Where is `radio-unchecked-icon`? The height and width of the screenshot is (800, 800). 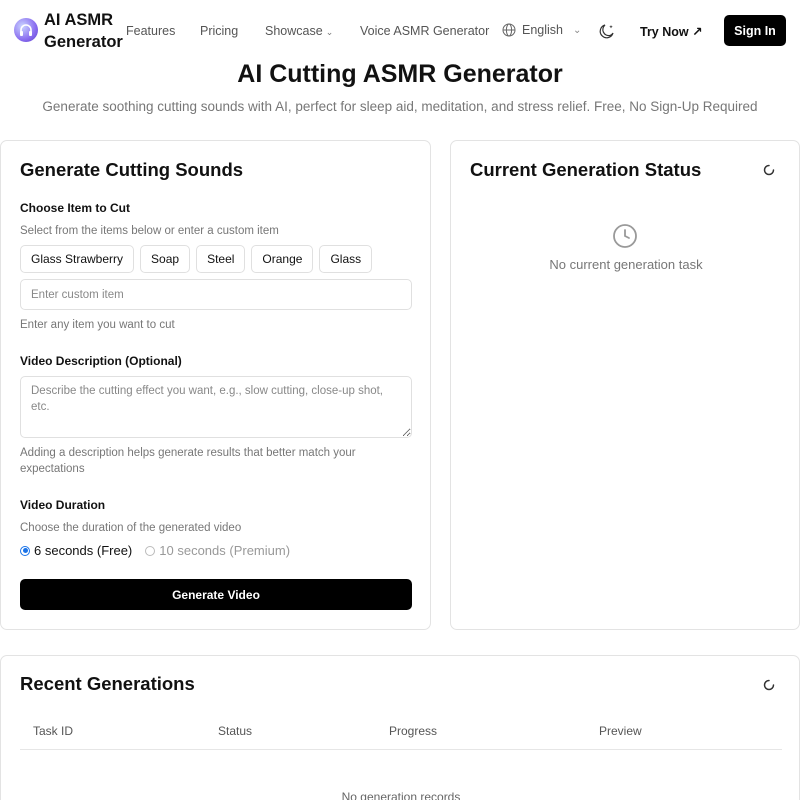 radio-unchecked-icon is located at coordinates (150, 550).